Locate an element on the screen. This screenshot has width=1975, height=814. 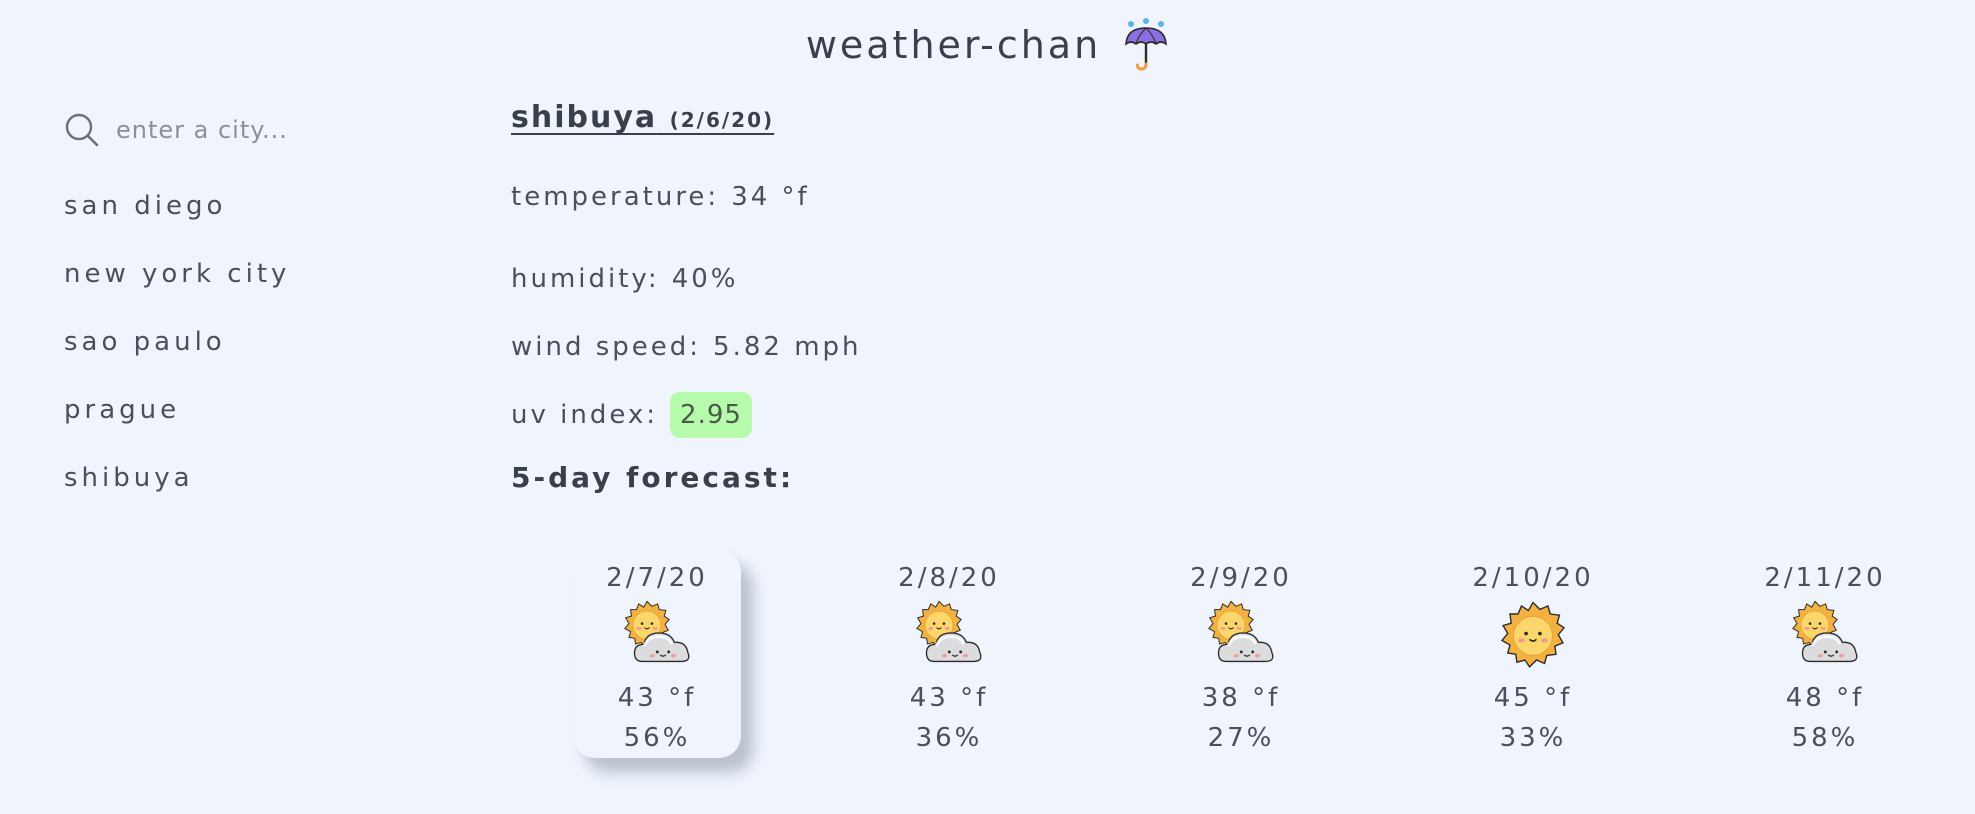
umbrella-icon is located at coordinates (1146, 44).